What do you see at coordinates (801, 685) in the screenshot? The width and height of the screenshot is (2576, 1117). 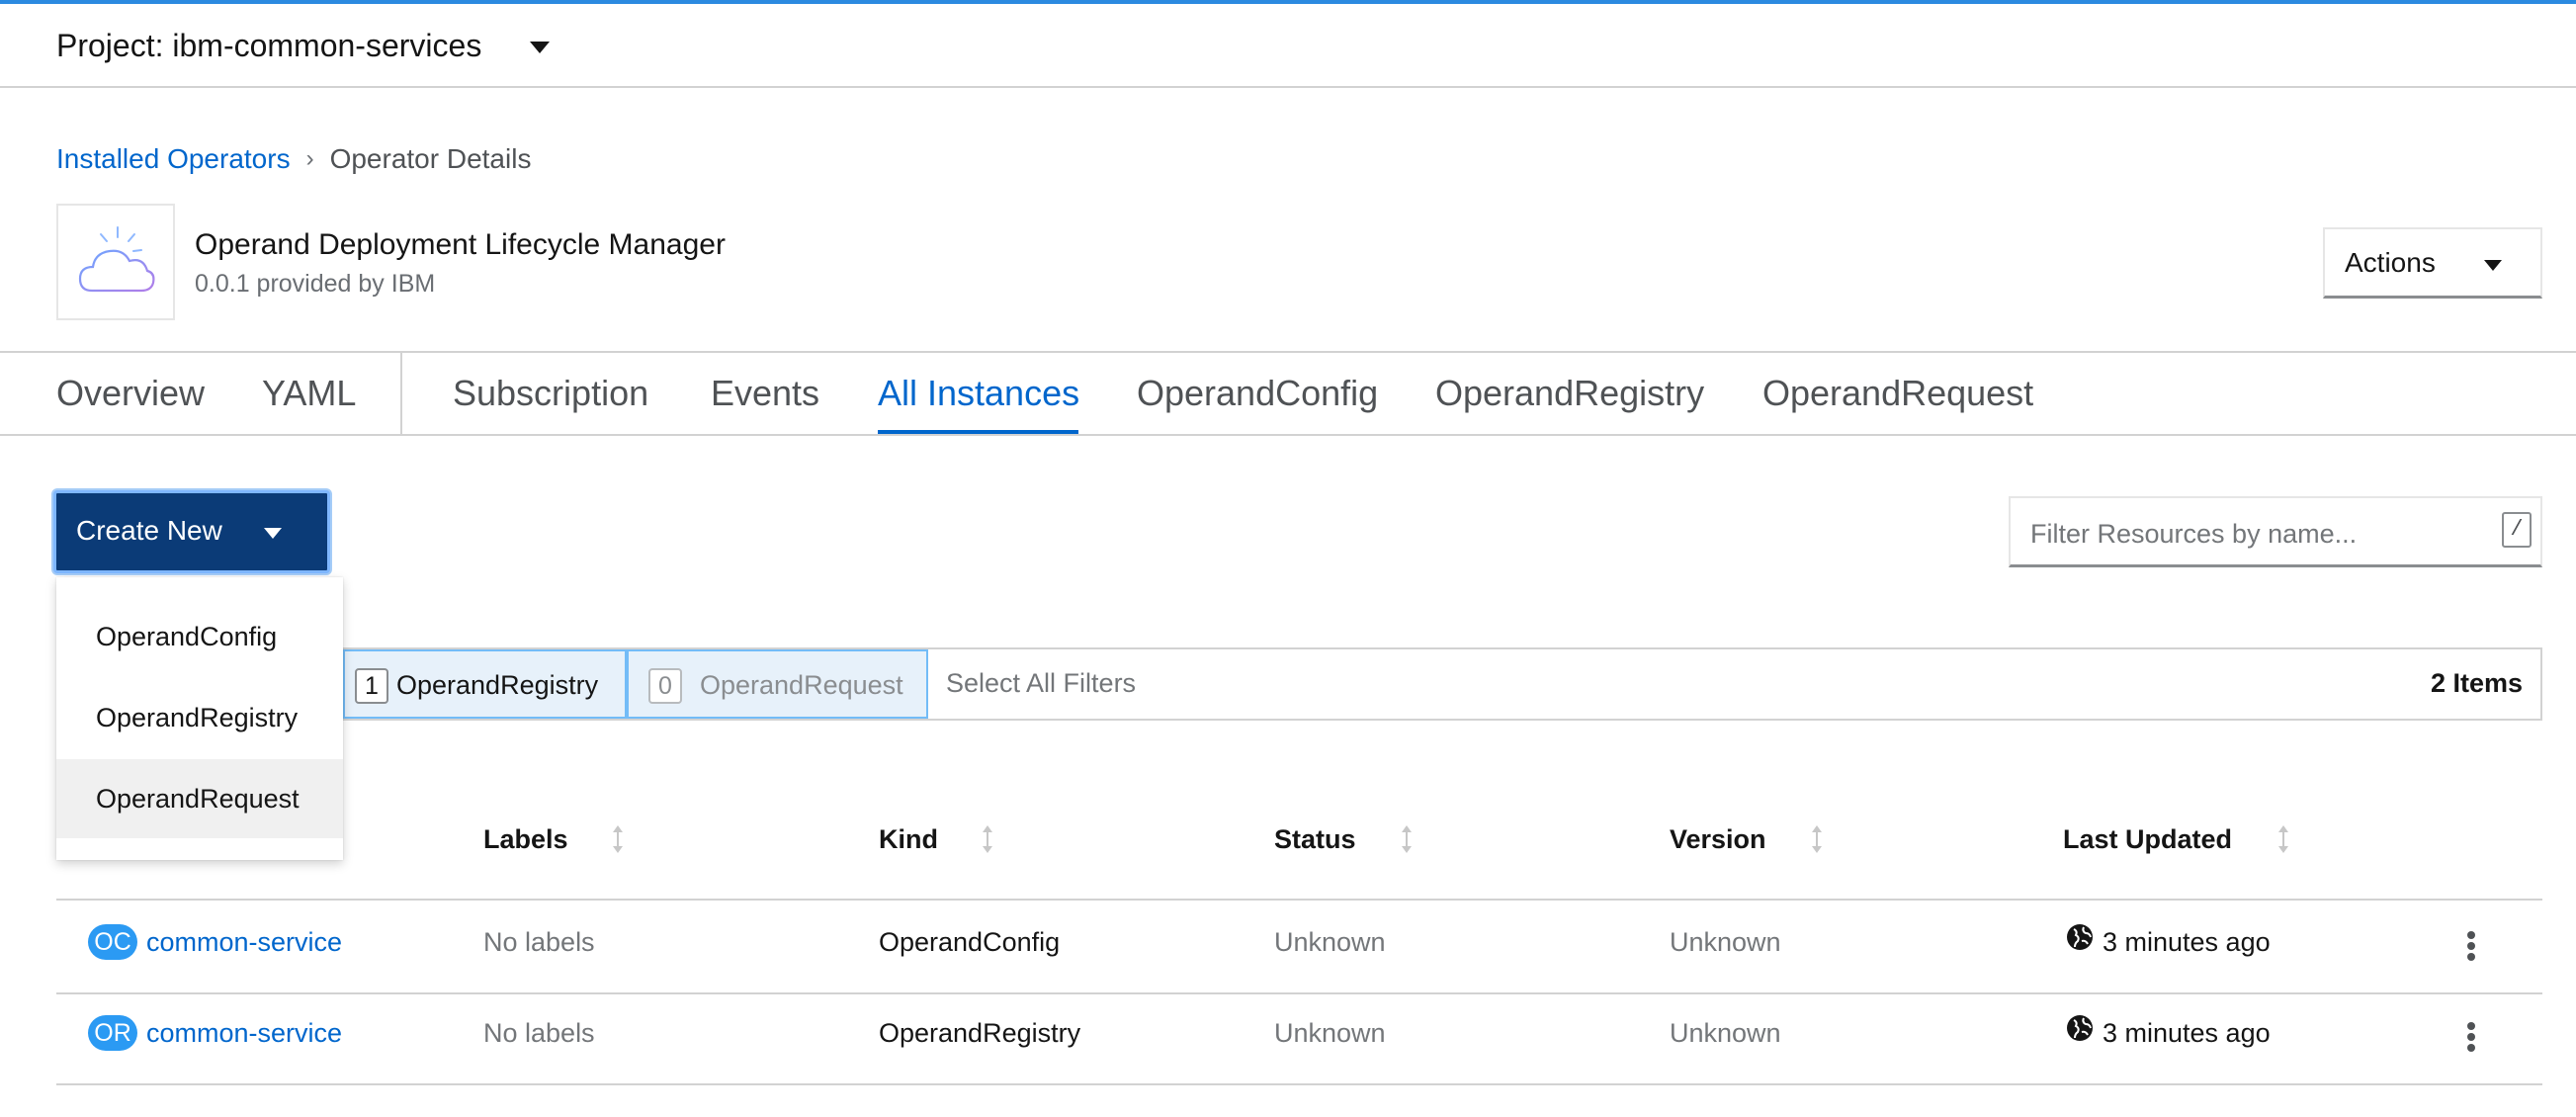 I see `chip-label: OperandRequest` at bounding box center [801, 685].